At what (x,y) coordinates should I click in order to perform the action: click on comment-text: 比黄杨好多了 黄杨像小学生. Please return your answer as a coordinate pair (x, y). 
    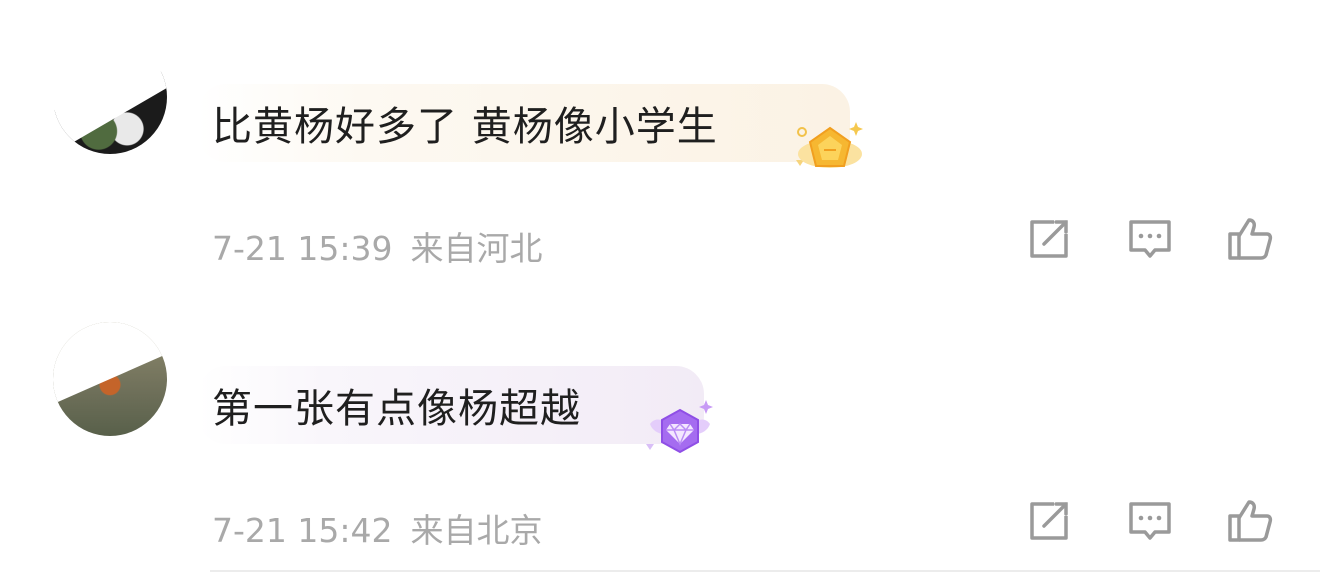
    Looking at the image, I should click on (465, 127).